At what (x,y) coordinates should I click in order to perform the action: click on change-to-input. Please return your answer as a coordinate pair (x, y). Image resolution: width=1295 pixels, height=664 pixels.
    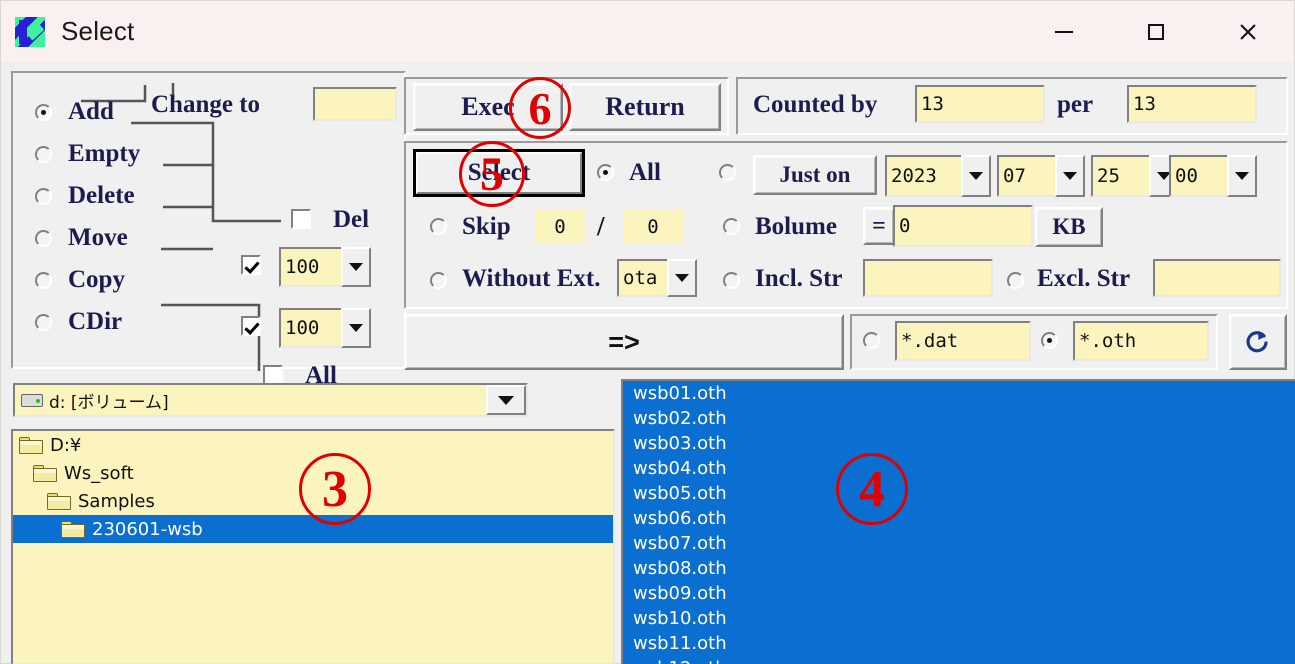
    Looking at the image, I should click on (355, 104).